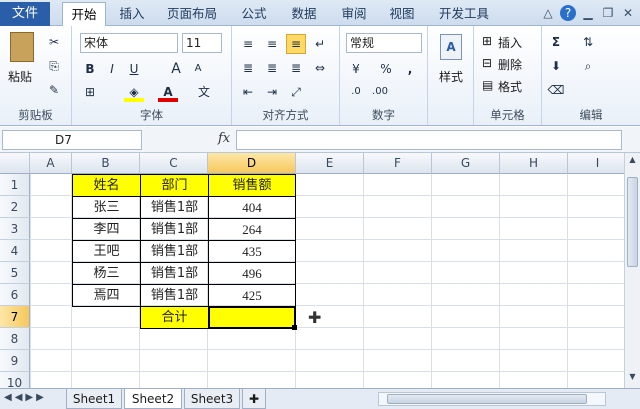 The height and width of the screenshot is (409, 640). Describe the element at coordinates (106, 229) in the screenshot. I see `table-cell: 李四` at that location.